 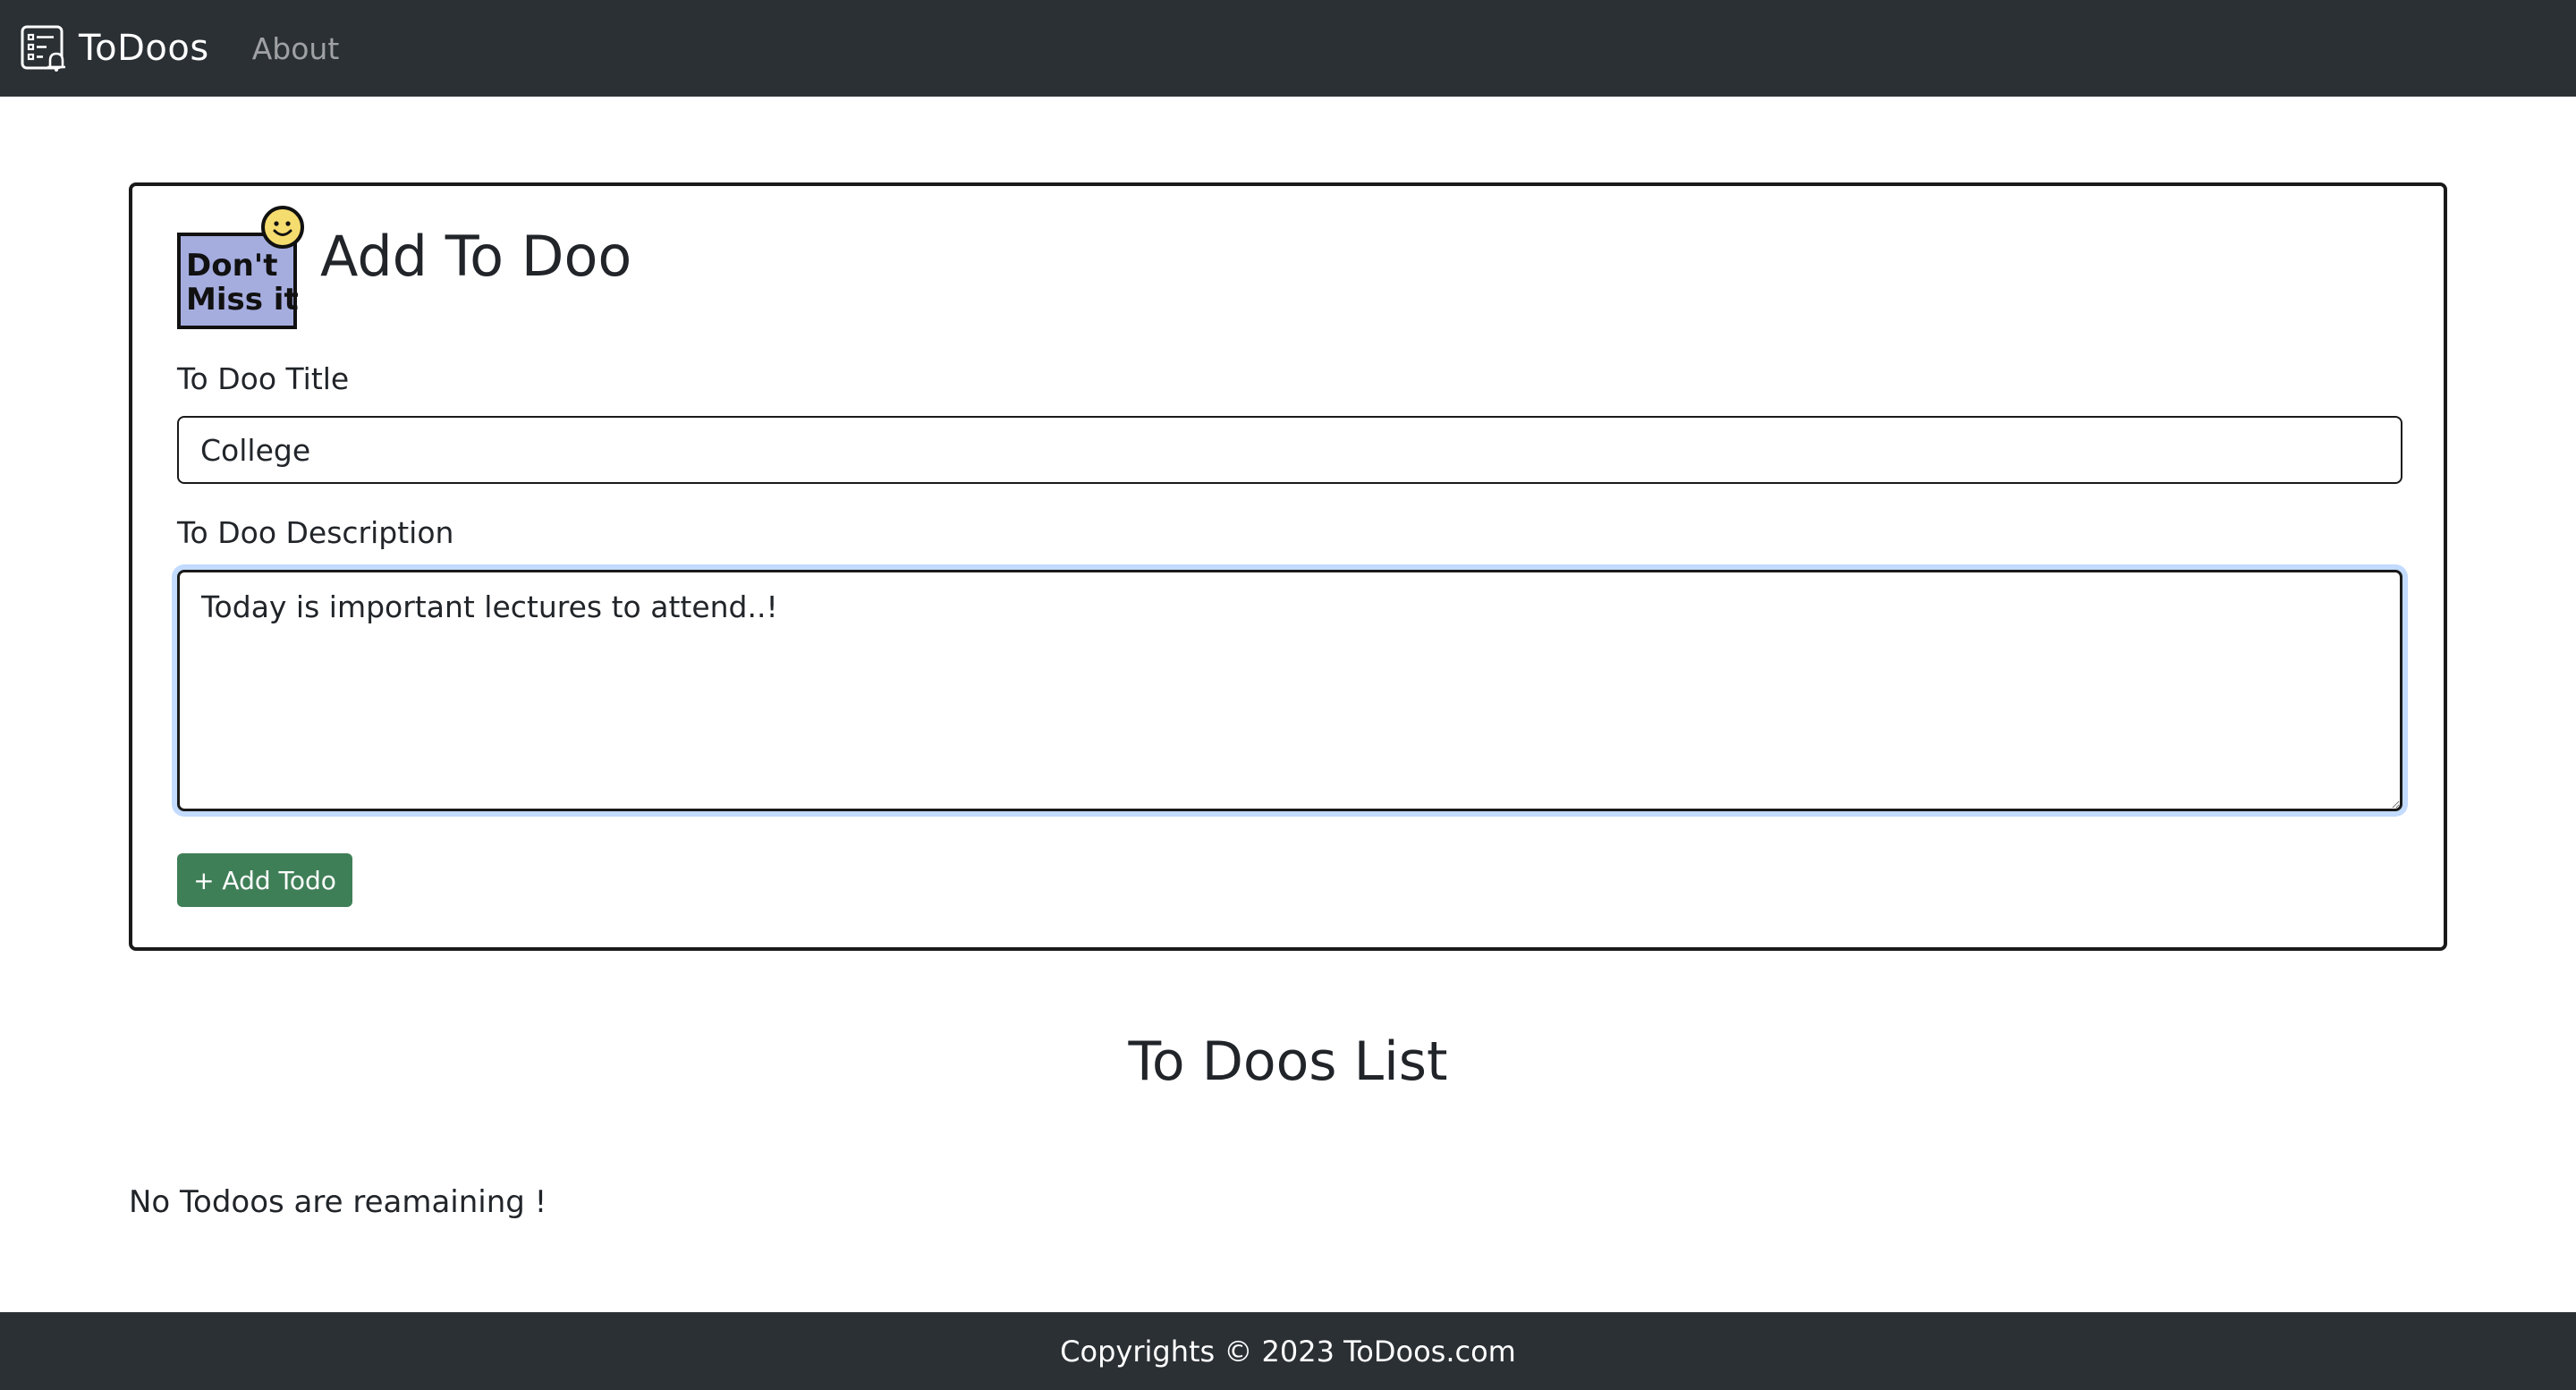 I want to click on brand-name: ToDoos, so click(x=144, y=48).